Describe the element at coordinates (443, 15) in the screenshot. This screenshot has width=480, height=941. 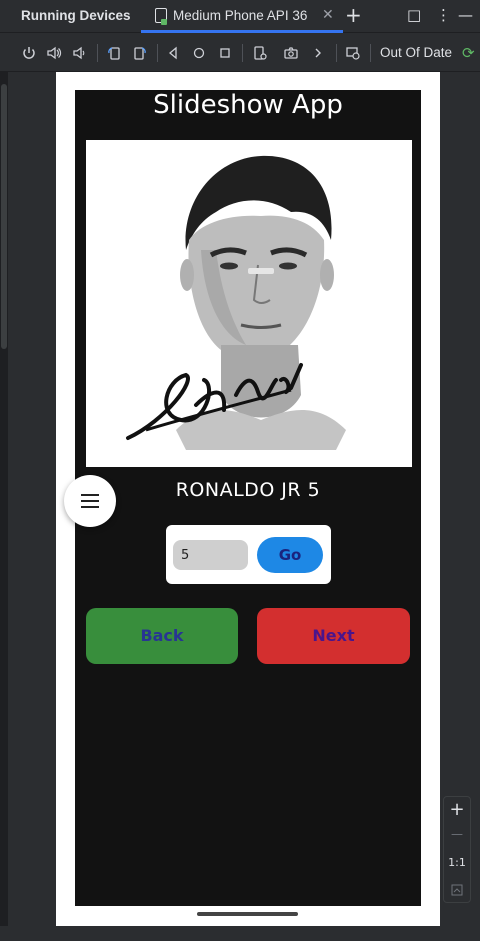
I see `more-options-icon: ⋮` at that location.